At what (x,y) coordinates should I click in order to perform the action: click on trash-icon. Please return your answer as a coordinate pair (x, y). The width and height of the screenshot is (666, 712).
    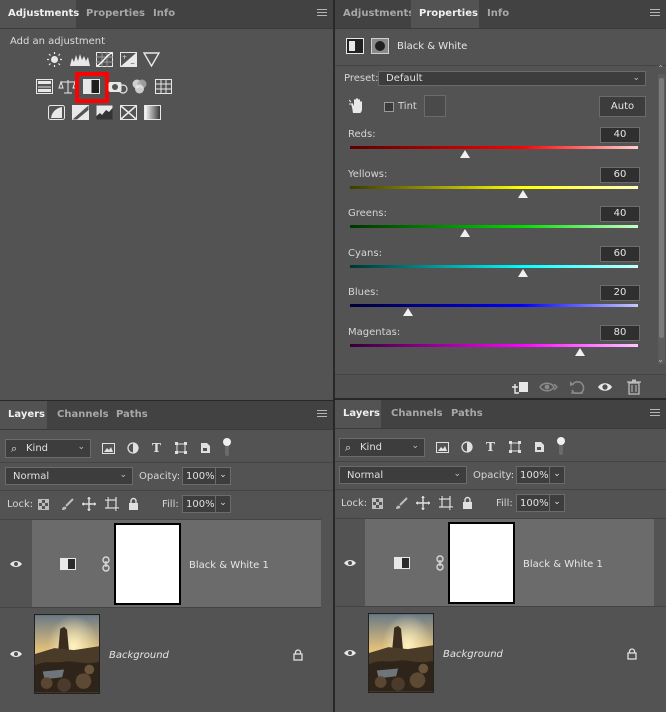
    Looking at the image, I should click on (634, 387).